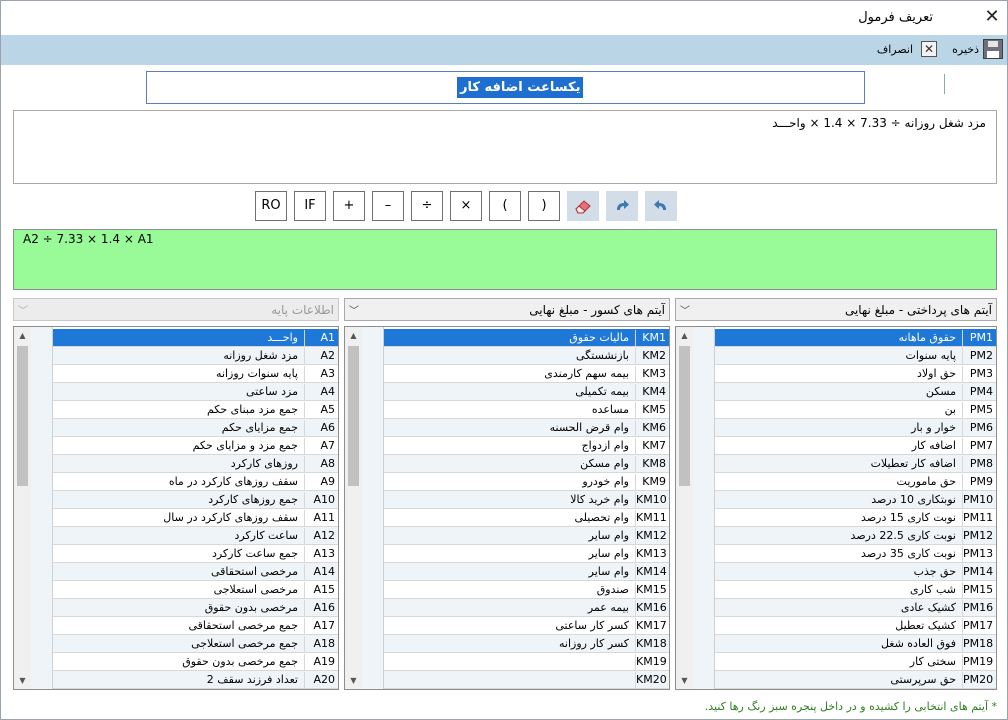  I want to click on list-item: PM6 خوار و بار, so click(855, 428).